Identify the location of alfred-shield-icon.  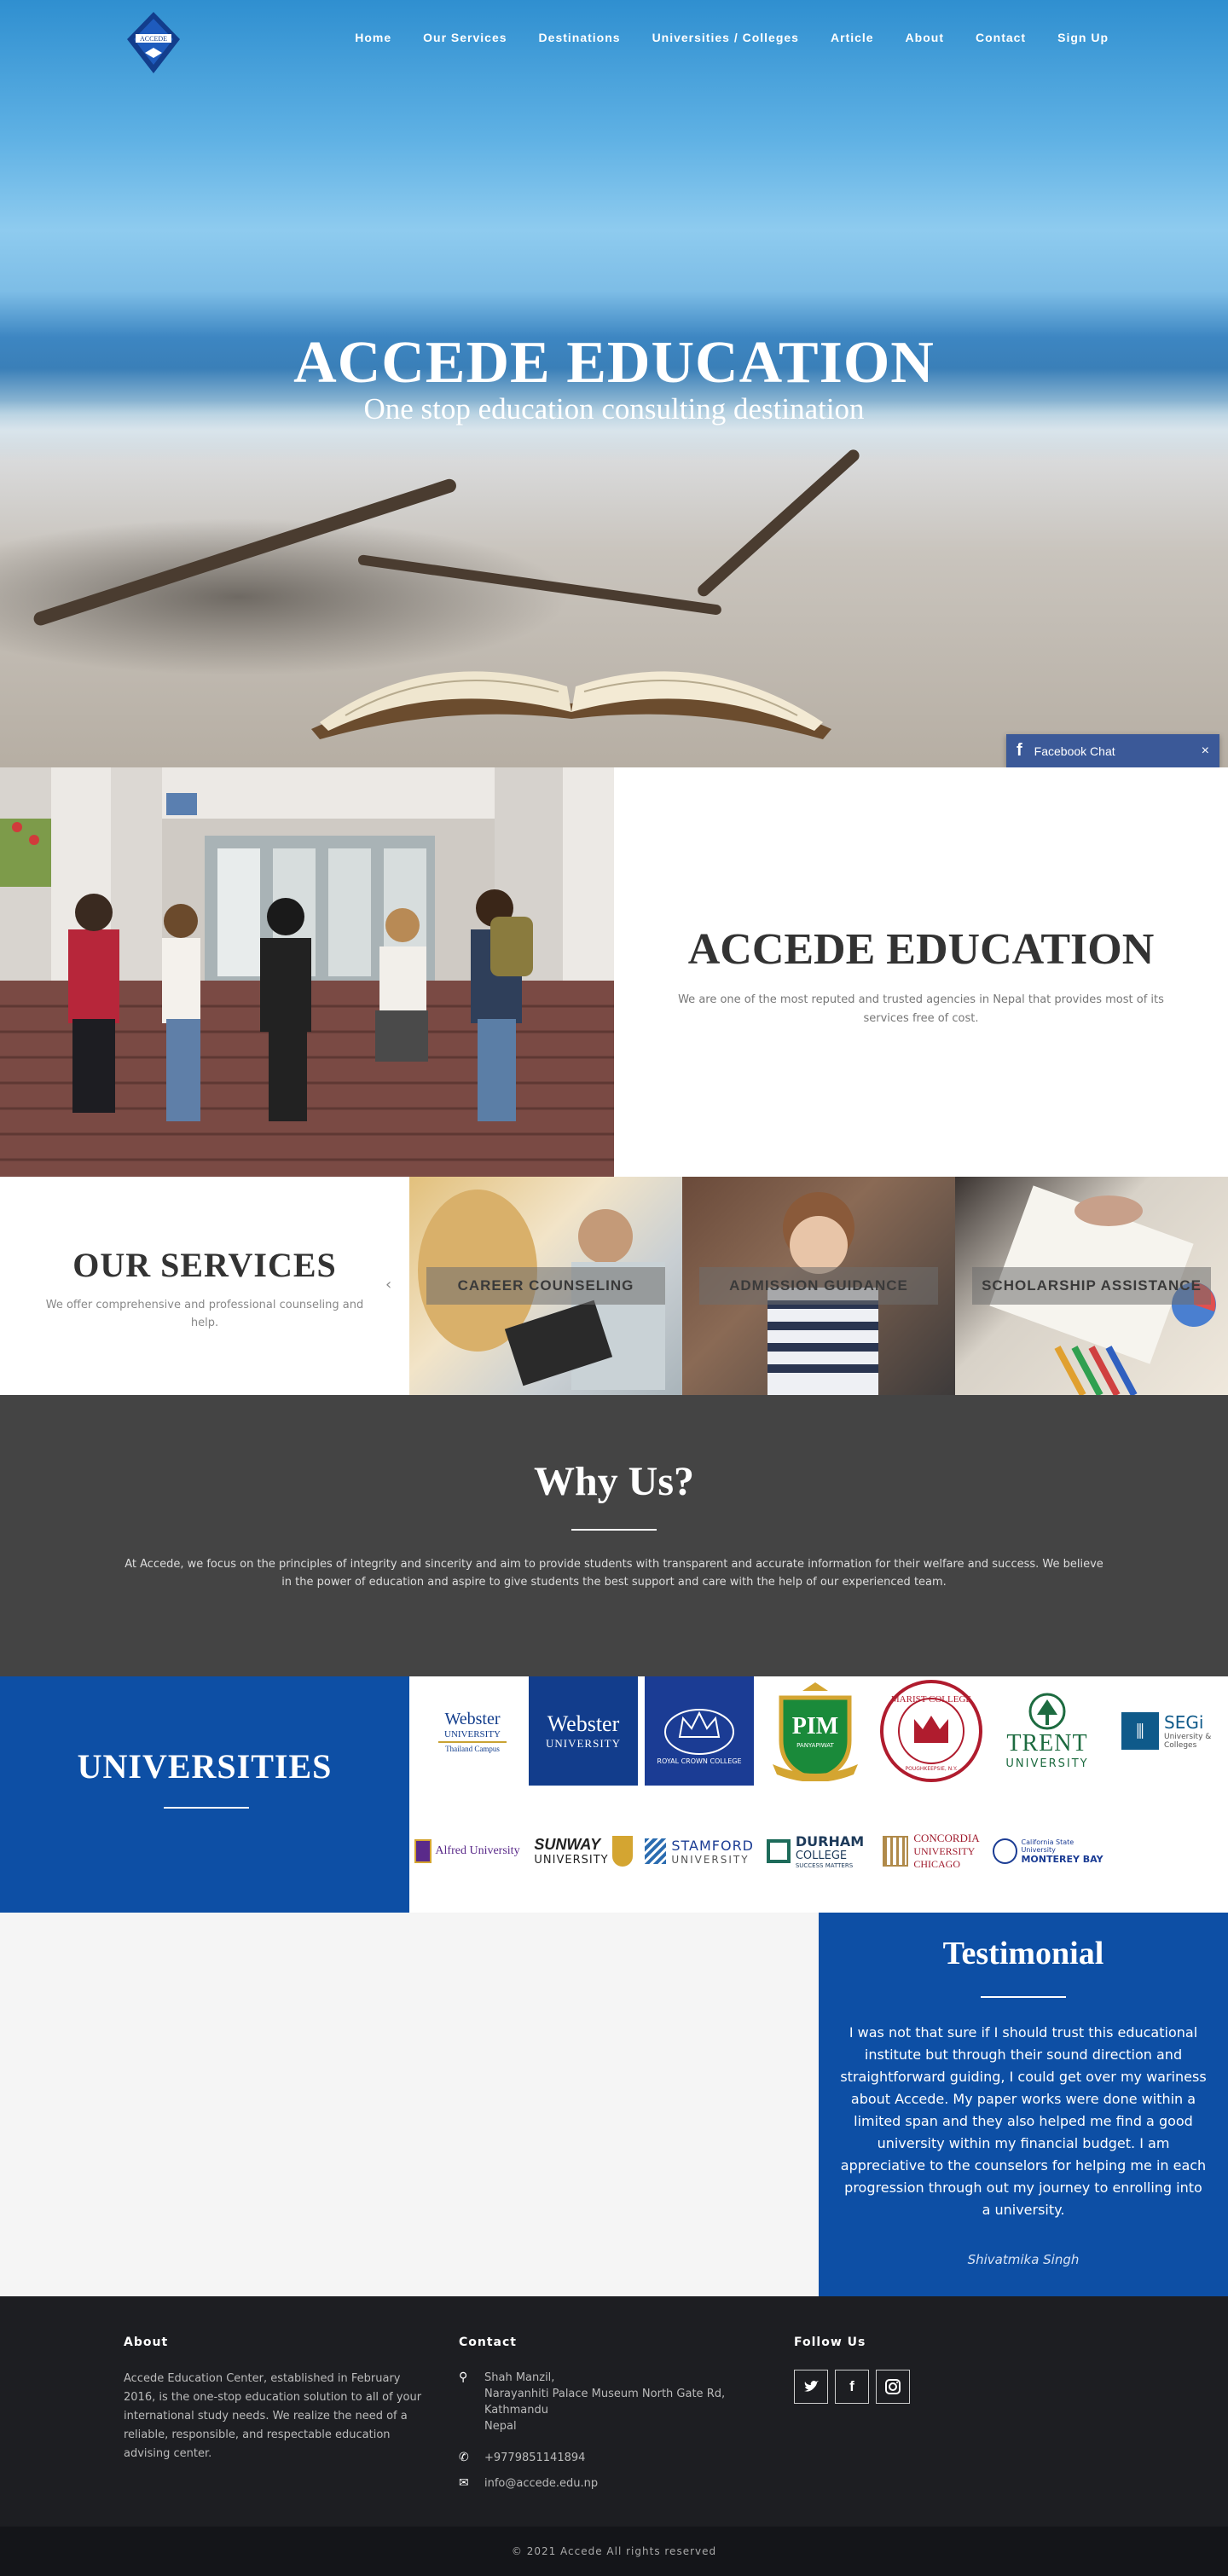
(423, 1851).